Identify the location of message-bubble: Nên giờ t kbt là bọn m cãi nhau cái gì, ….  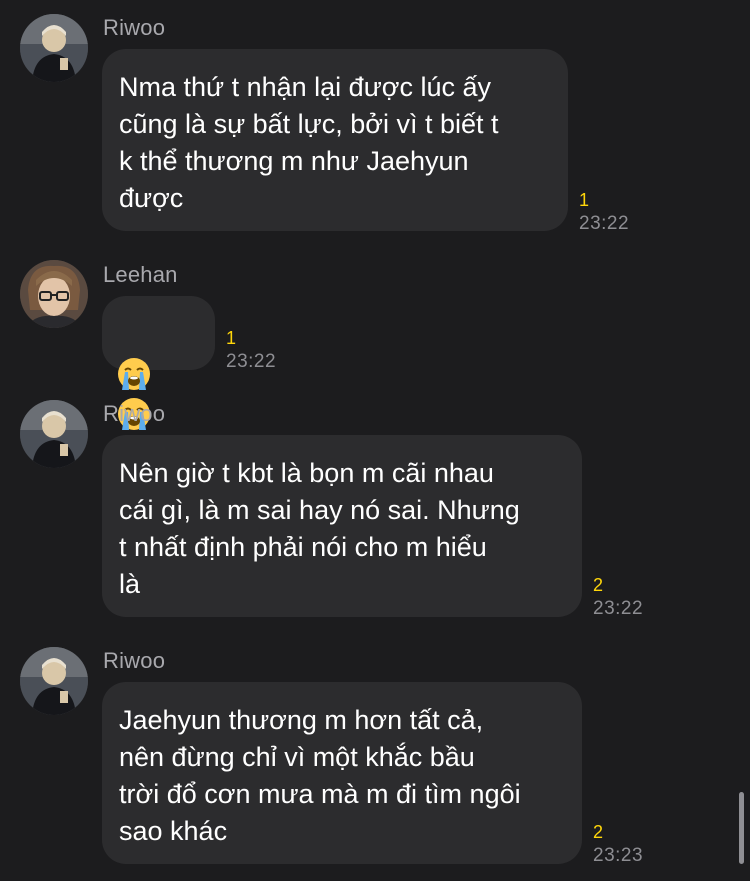
(342, 526).